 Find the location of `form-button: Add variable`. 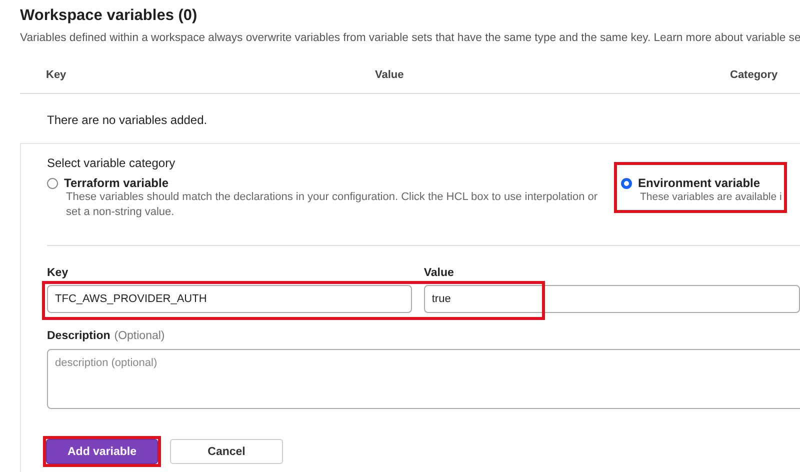

form-button: Add variable is located at coordinates (102, 451).